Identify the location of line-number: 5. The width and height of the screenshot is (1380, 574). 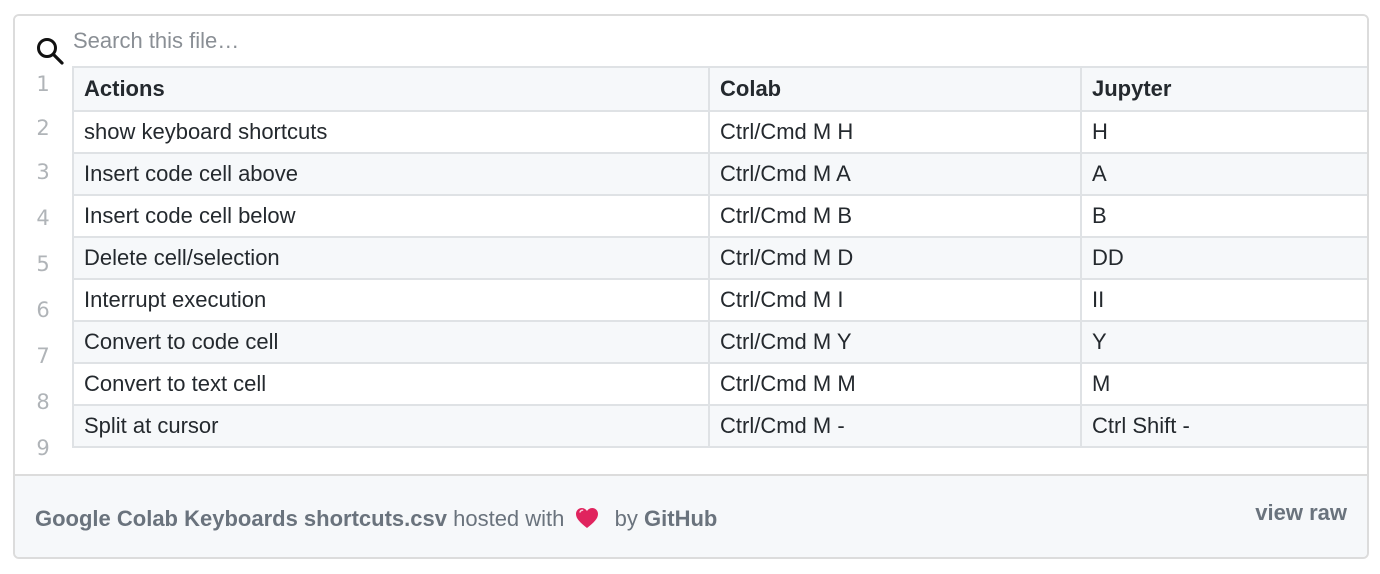
(43, 264).